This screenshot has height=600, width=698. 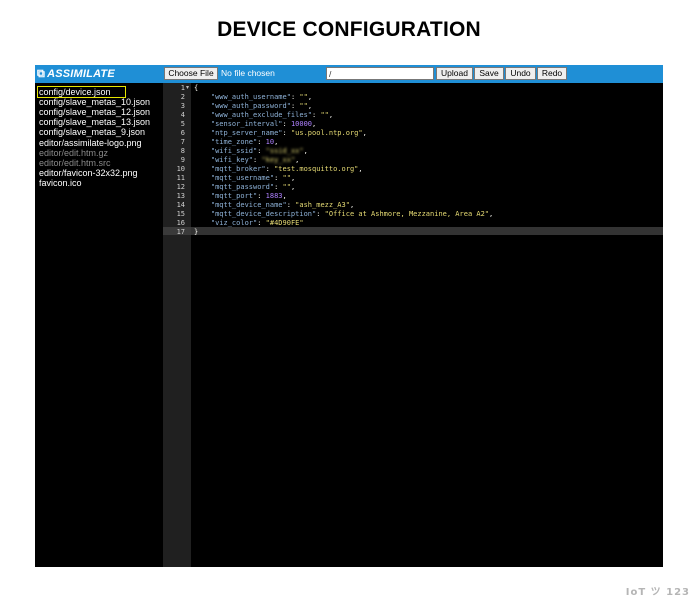 I want to click on code-line: "ntp_server_name": "us.pool.ntp.org",, so click(x=288, y=133).